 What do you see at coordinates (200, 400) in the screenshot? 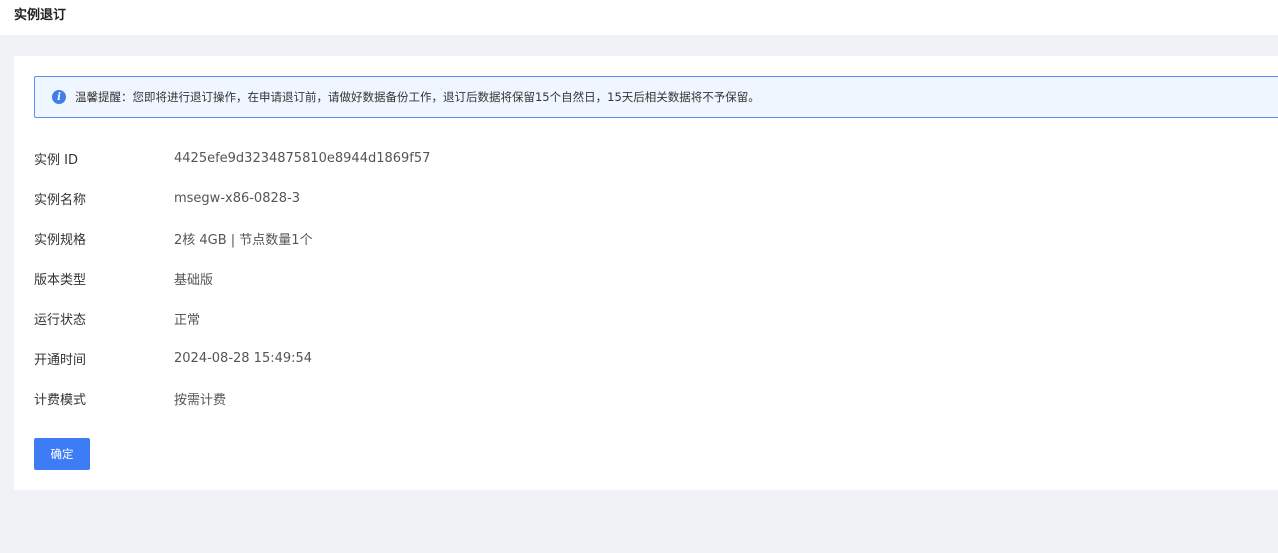
I see `detail-value: 按需计费` at bounding box center [200, 400].